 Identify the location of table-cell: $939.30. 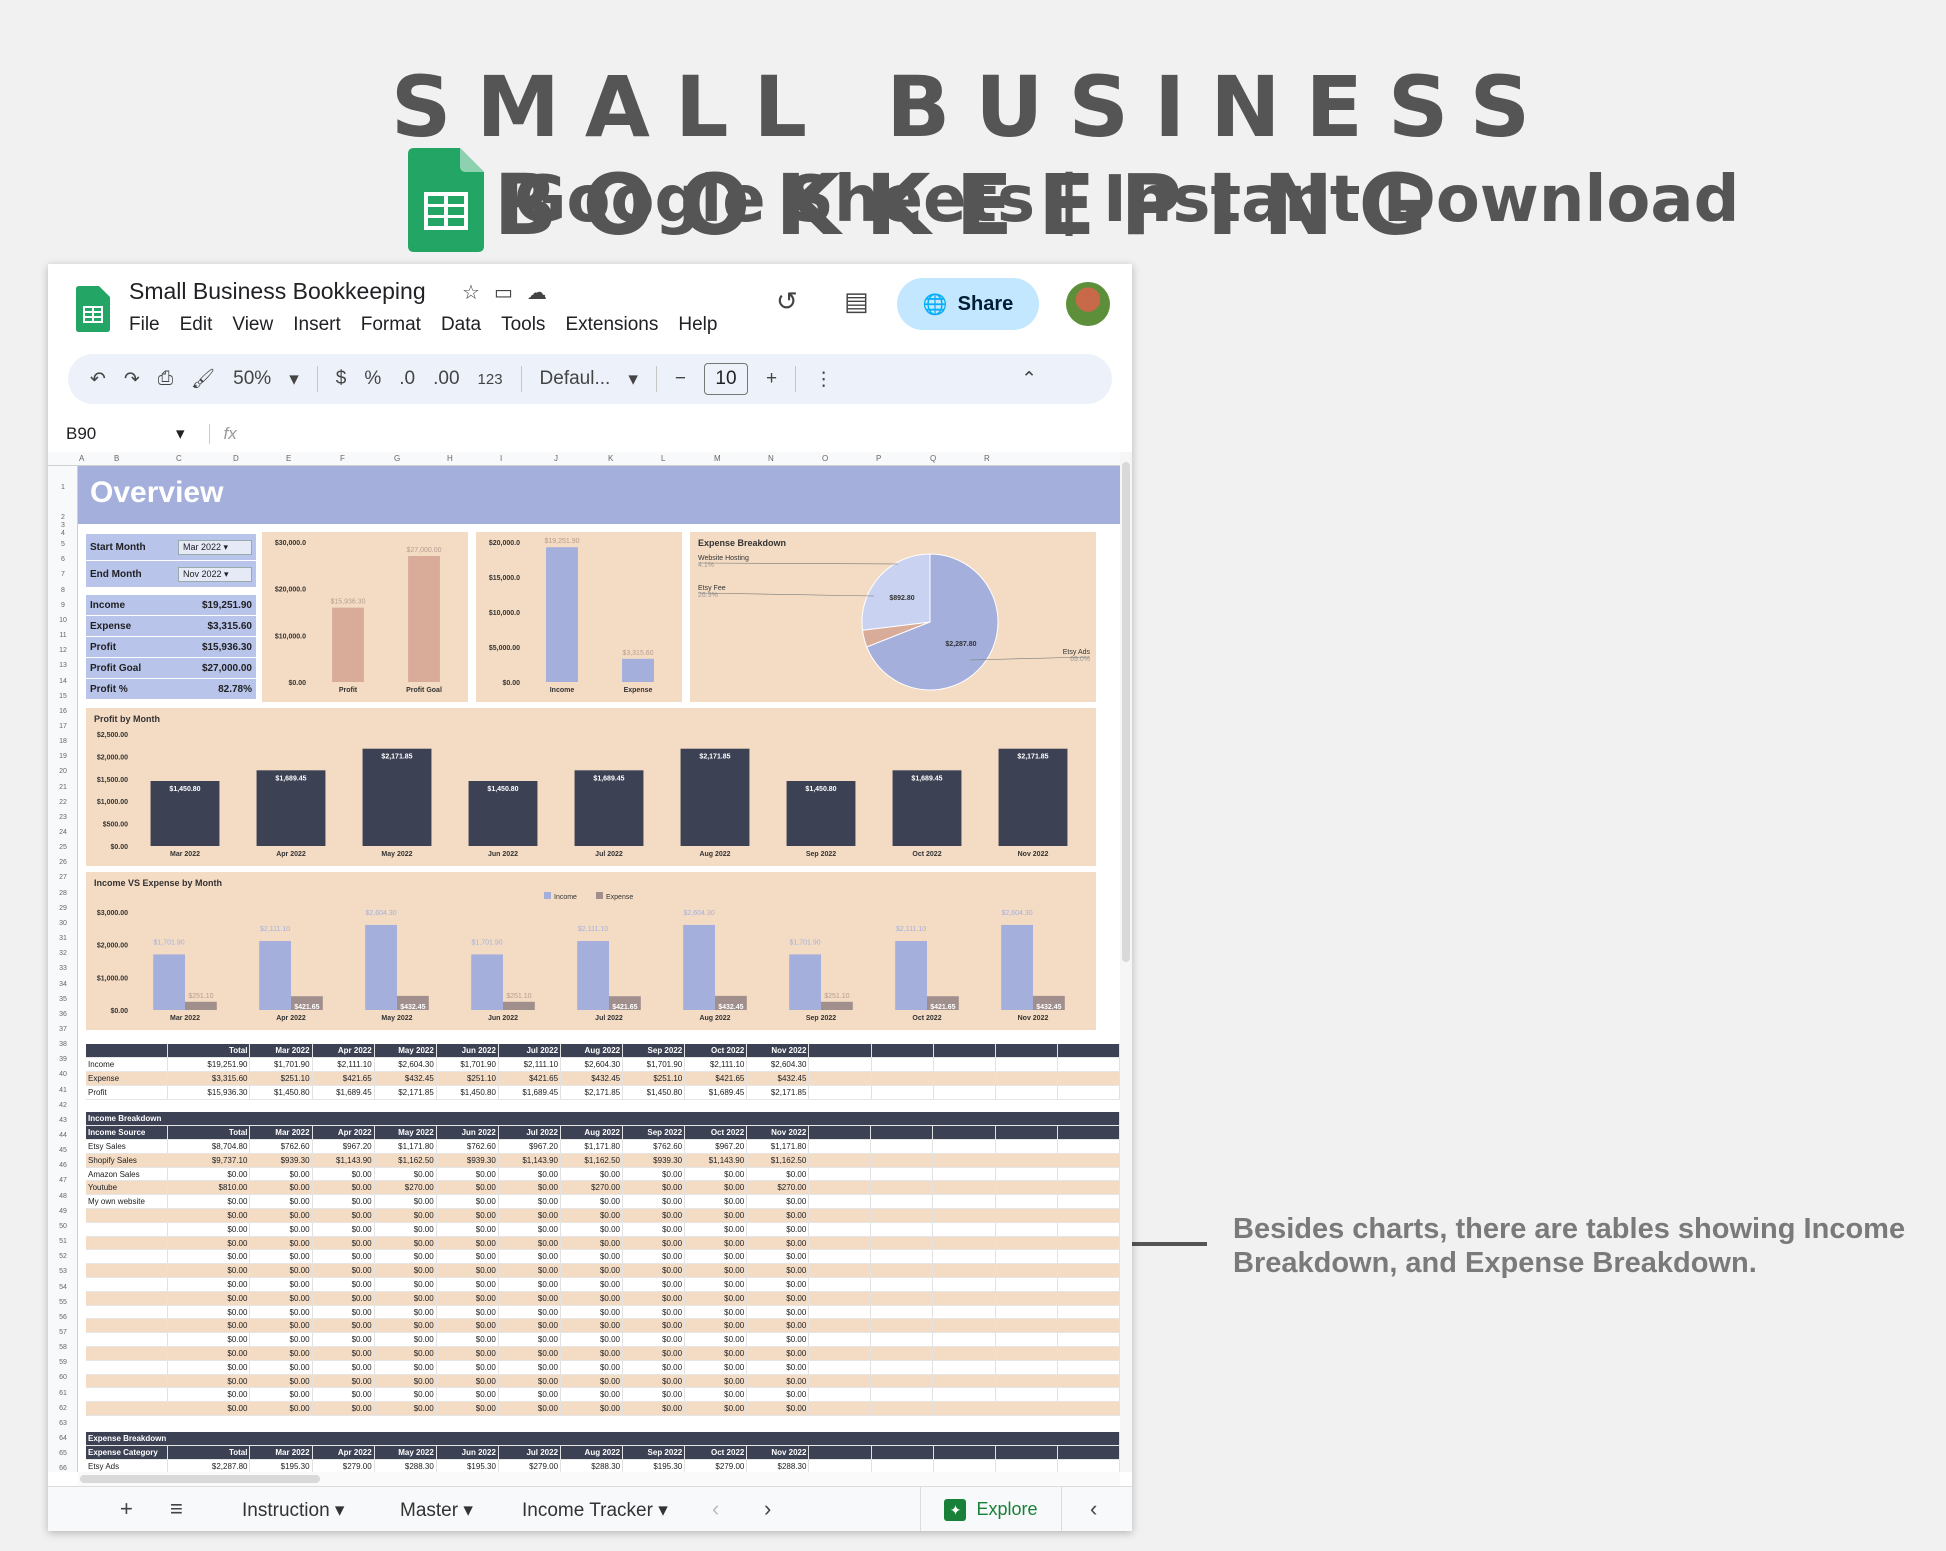
(467, 1160).